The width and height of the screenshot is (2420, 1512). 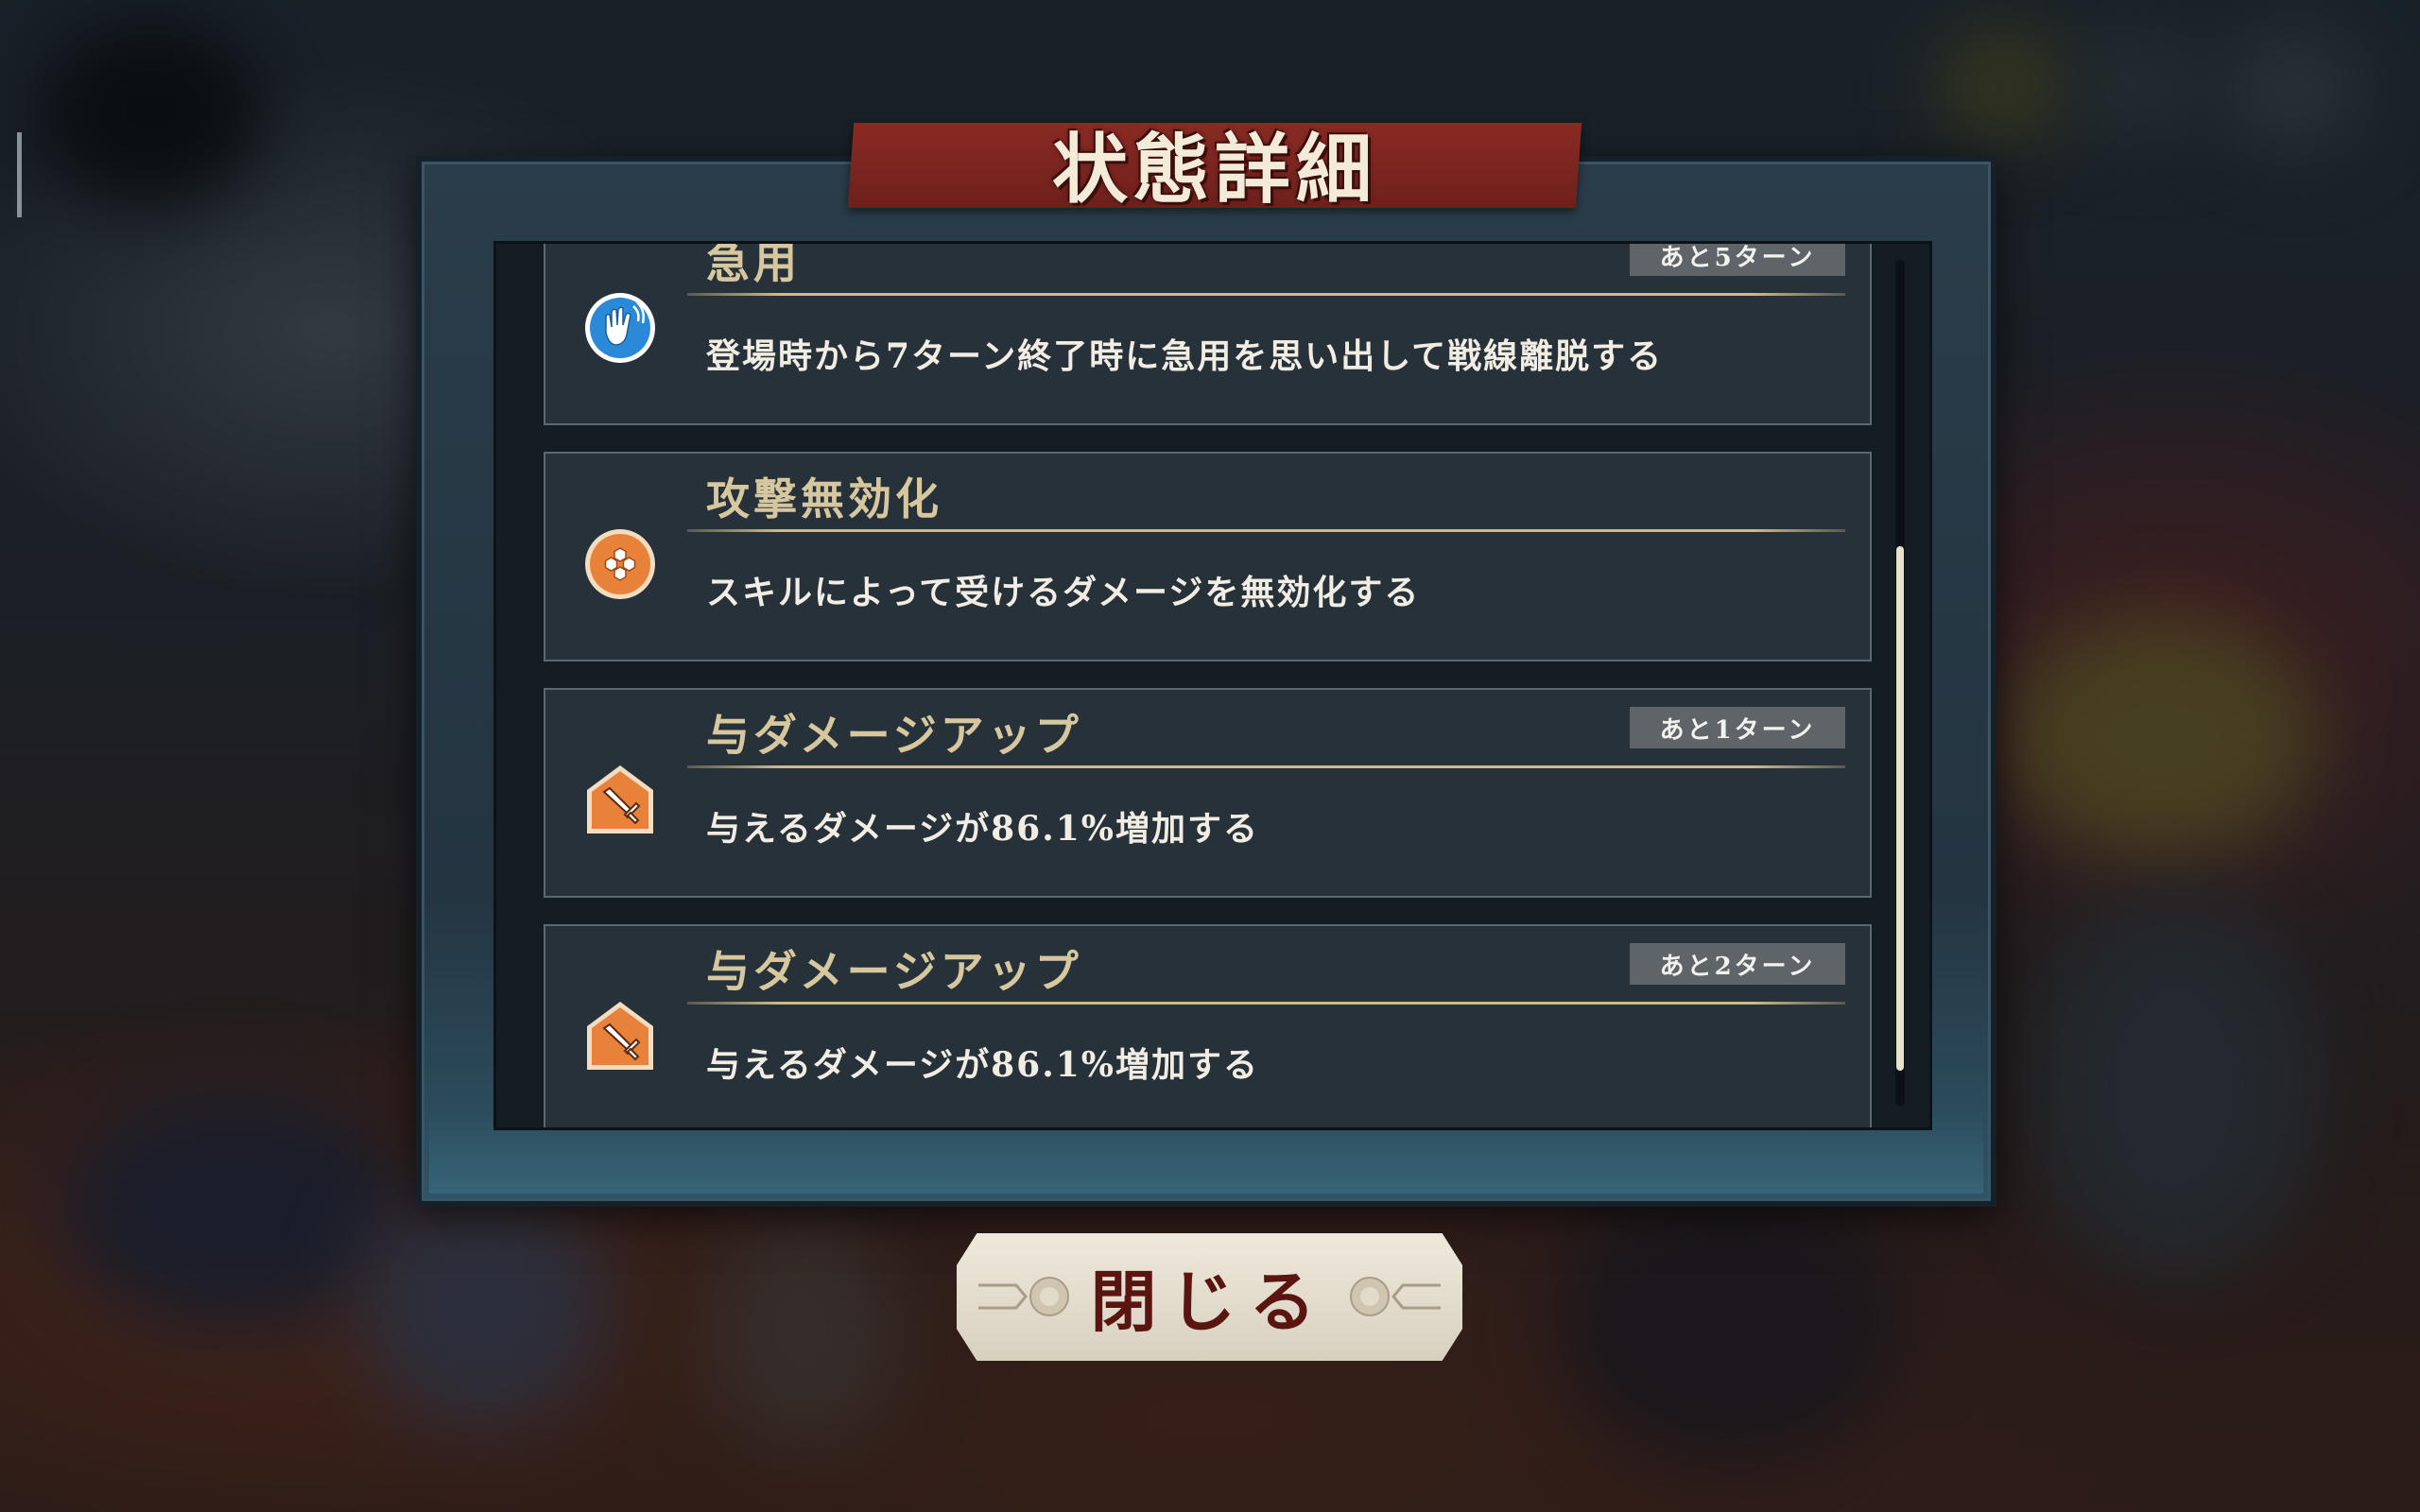 What do you see at coordinates (1185, 356) in the screenshot?
I see `effect-description: 登場時から7ターン終了時に急用を思い出して戦線離脱する` at bounding box center [1185, 356].